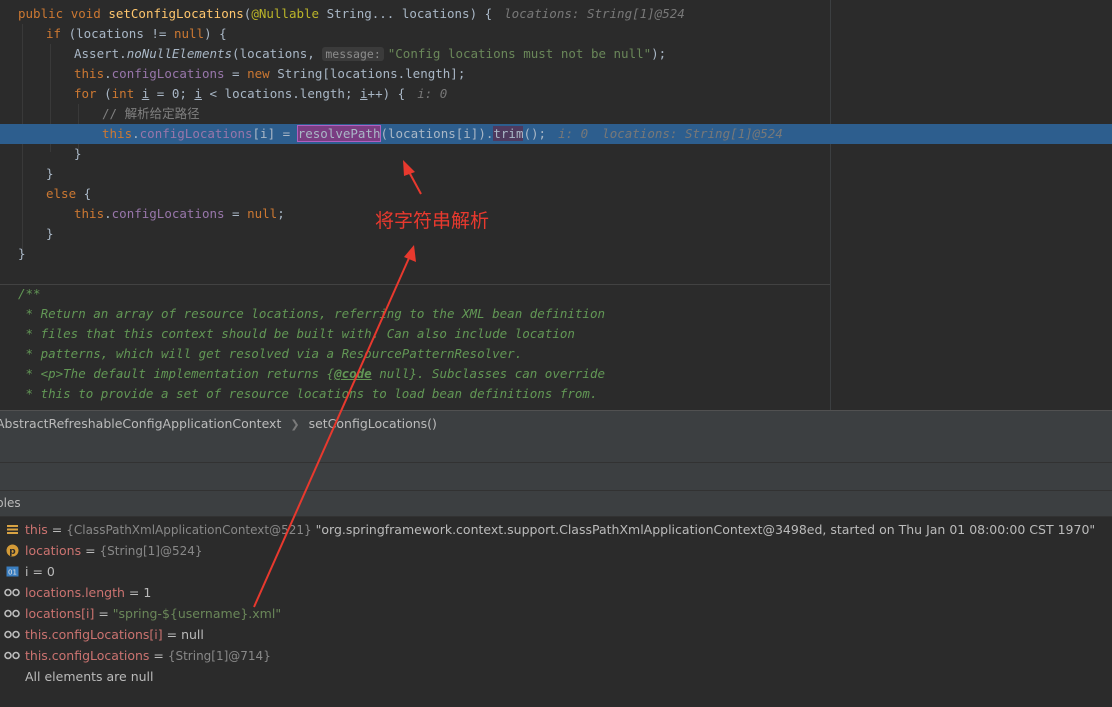 This screenshot has height=707, width=1112. What do you see at coordinates (556, 294) in the screenshot?
I see `javadoc-line: /**` at bounding box center [556, 294].